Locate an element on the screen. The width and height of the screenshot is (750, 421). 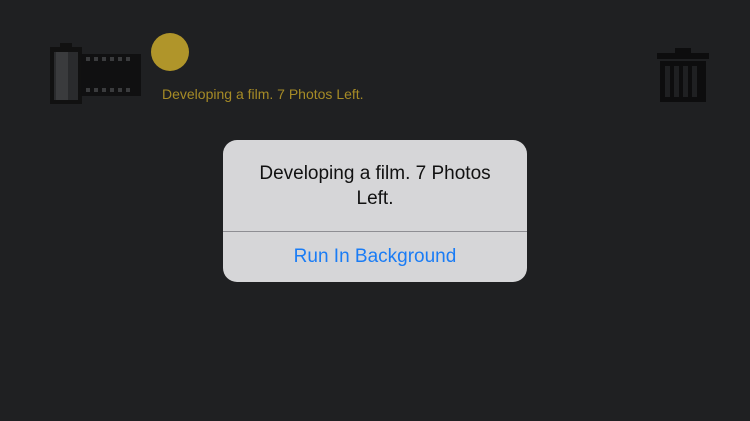
film-roll-icon is located at coordinates (96, 74).